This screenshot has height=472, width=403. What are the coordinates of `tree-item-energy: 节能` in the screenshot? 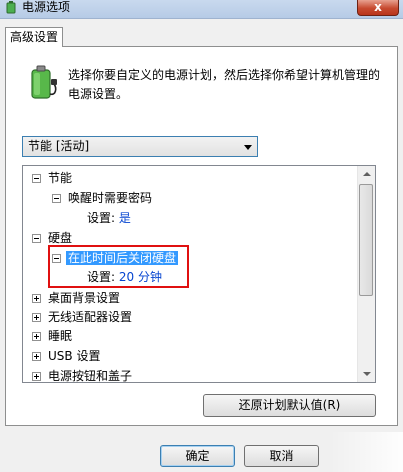 It's located at (60, 178).